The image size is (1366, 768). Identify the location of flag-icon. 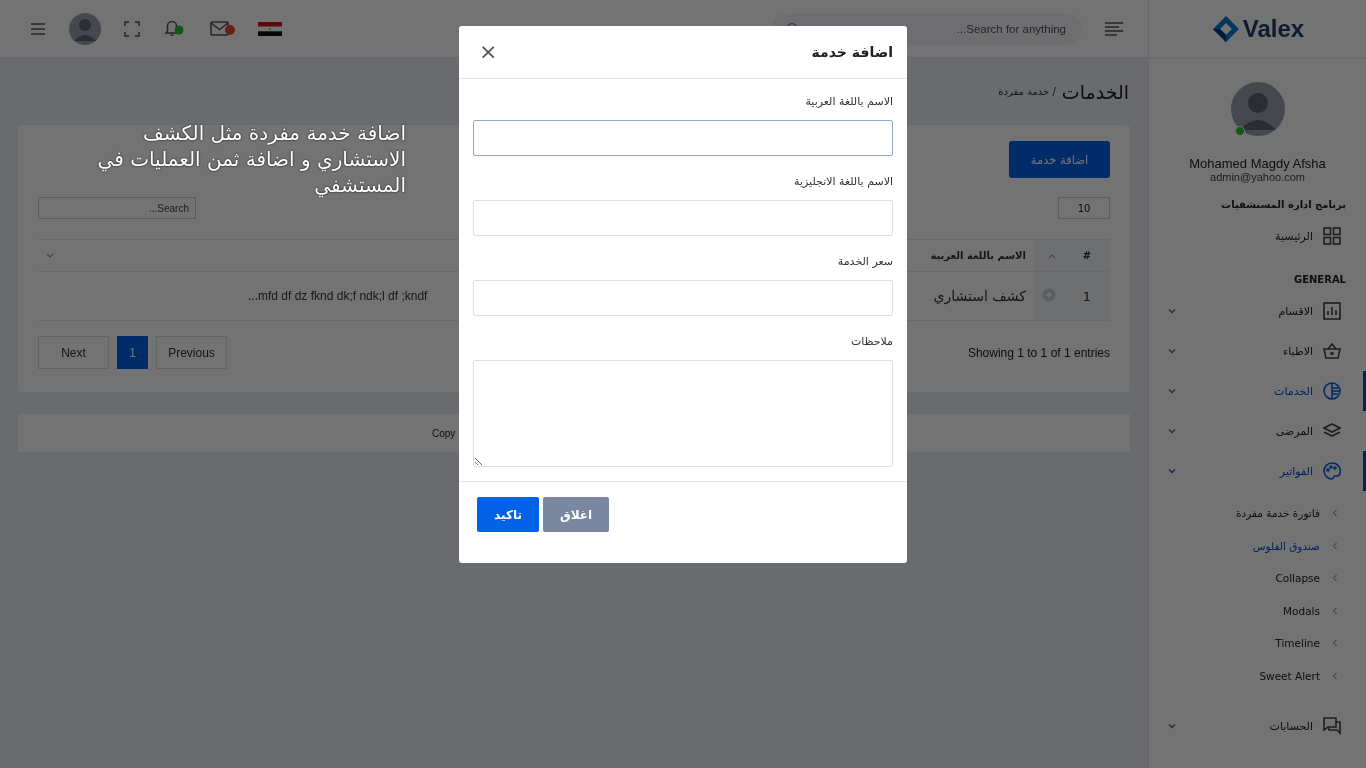
(270, 28).